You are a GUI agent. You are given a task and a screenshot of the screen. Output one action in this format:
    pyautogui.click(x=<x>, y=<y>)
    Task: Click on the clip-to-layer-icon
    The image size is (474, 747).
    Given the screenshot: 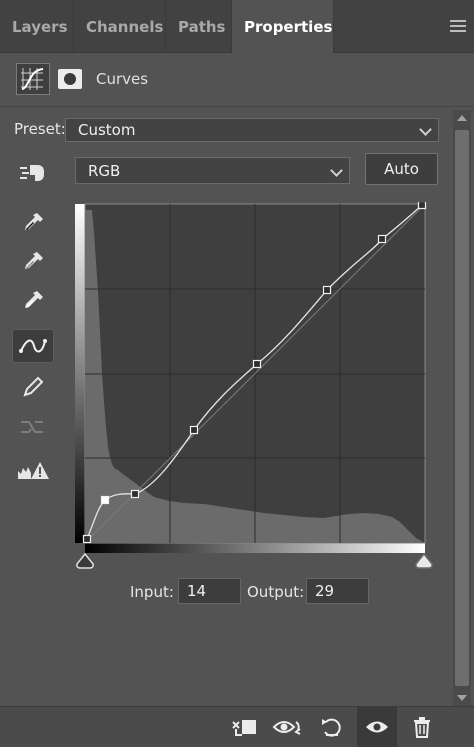 What is the action you would take?
    pyautogui.click(x=244, y=727)
    